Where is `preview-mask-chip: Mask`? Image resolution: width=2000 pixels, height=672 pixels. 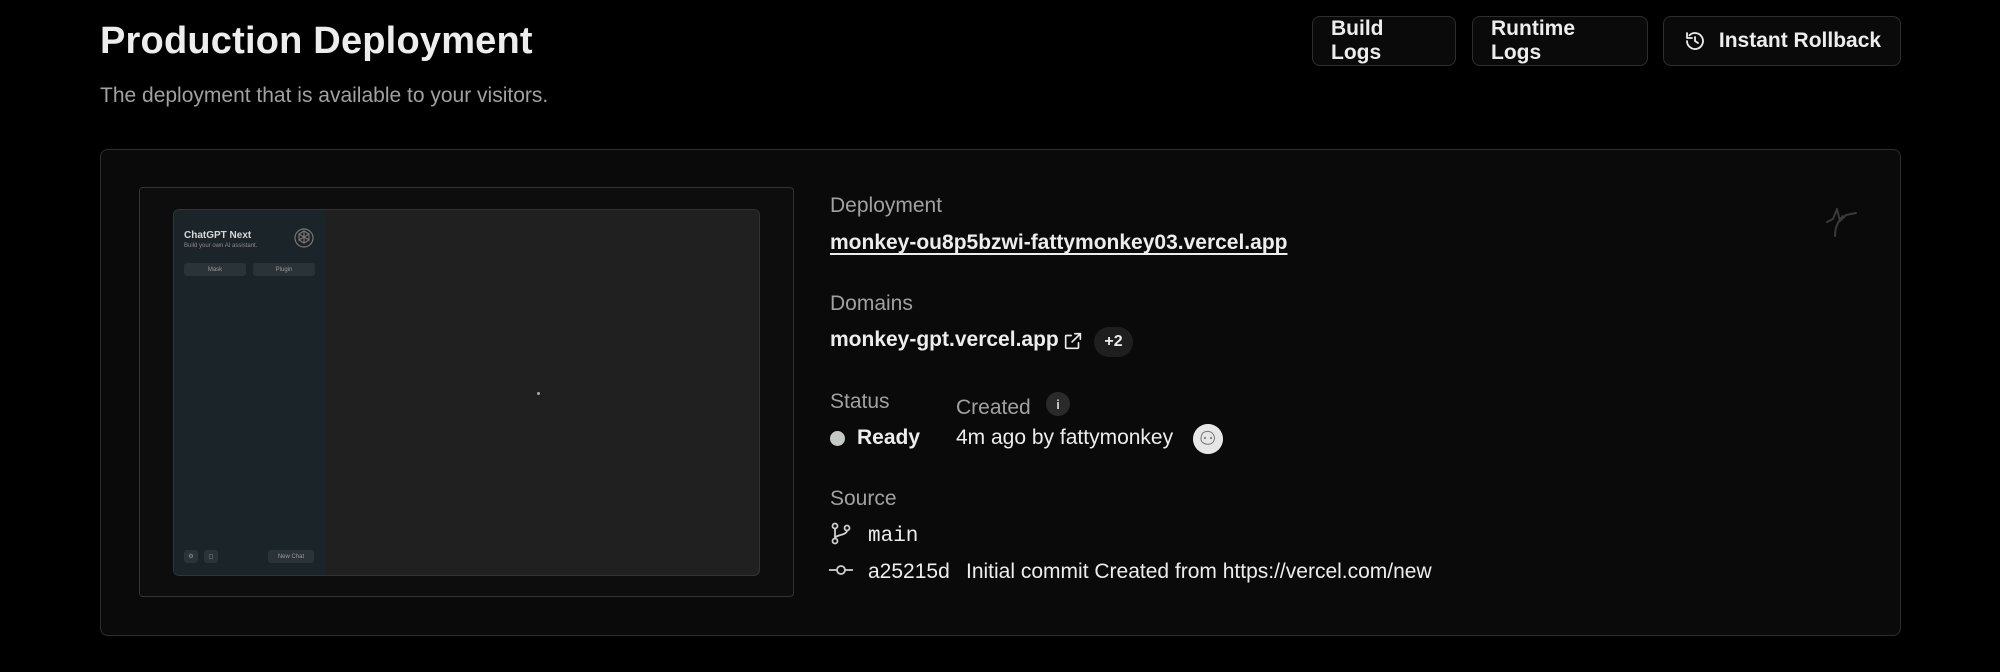
preview-mask-chip: Mask is located at coordinates (215, 269).